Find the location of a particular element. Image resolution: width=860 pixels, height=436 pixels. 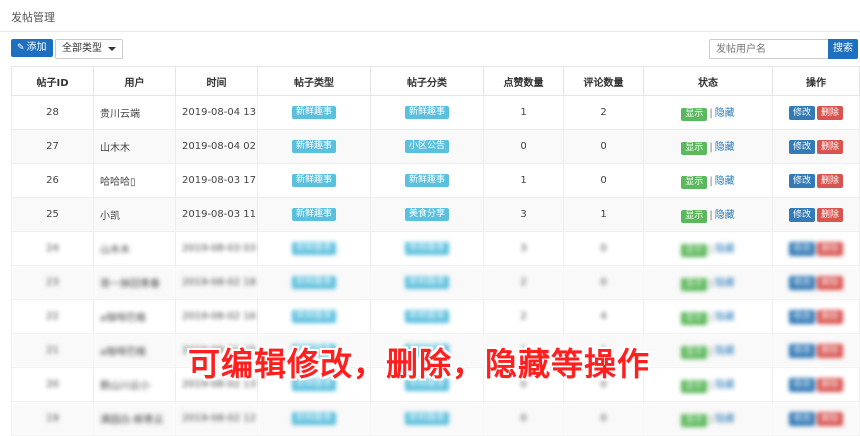

cell-id: 24 is located at coordinates (52, 248).